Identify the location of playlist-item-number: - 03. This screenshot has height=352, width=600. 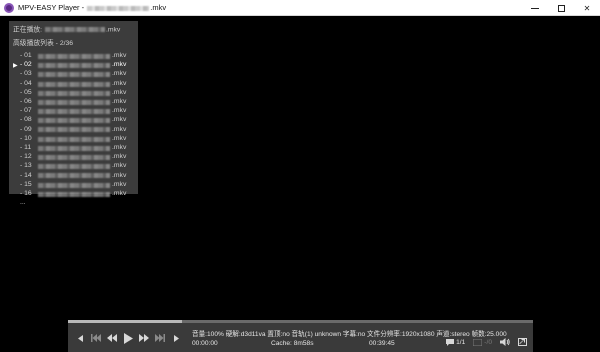
(26, 74).